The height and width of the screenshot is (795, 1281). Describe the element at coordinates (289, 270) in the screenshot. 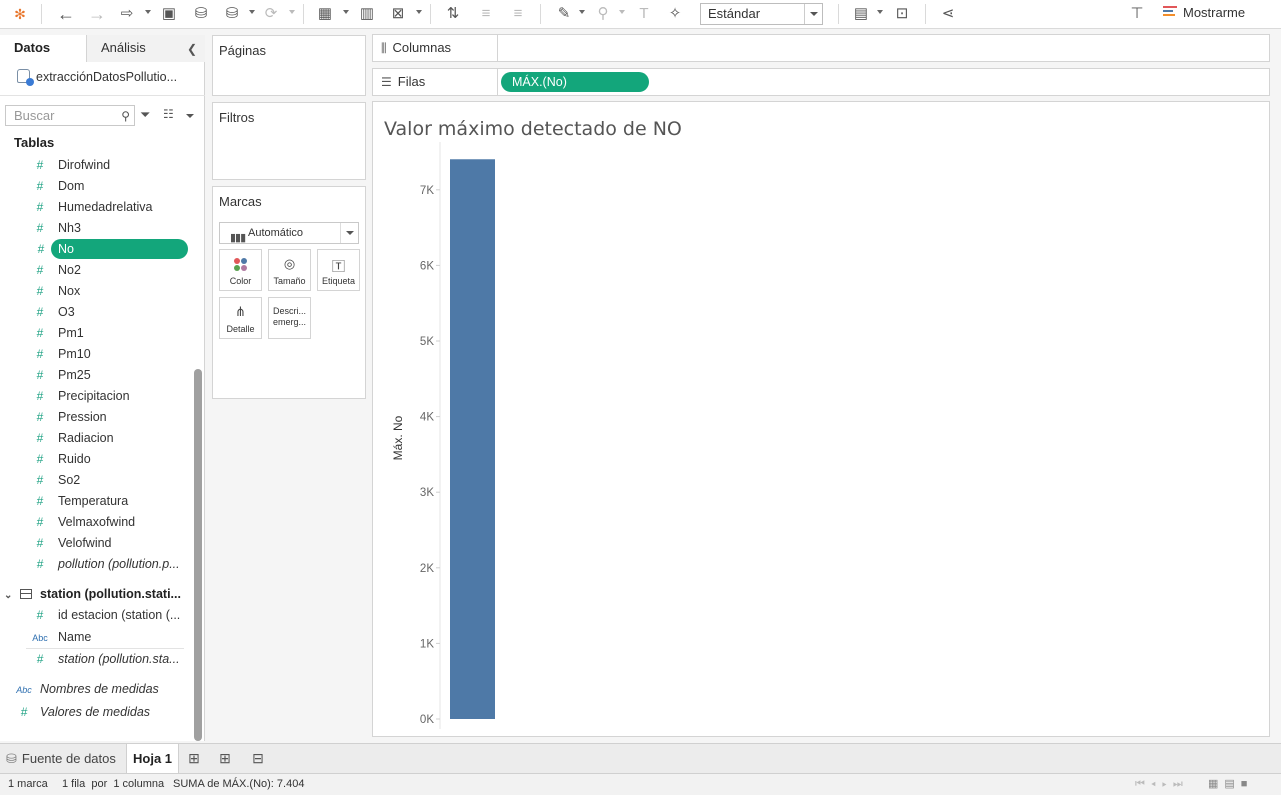

I see `size-button: ◎ Tamaño` at that location.